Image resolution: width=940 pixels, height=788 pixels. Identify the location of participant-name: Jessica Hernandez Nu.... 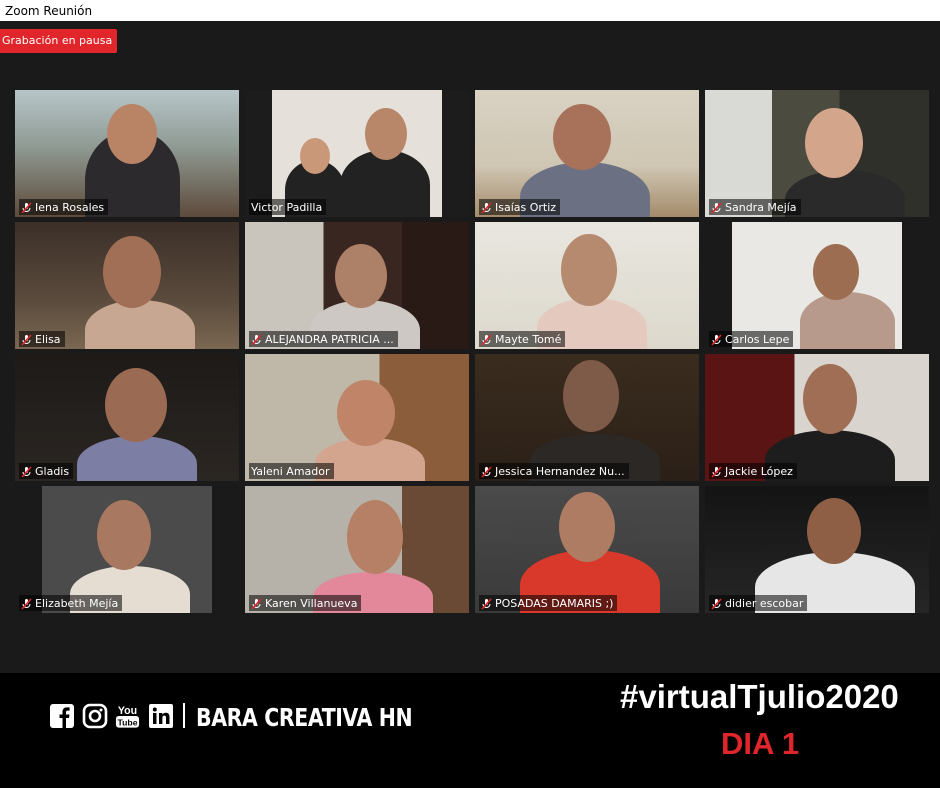
(560, 471).